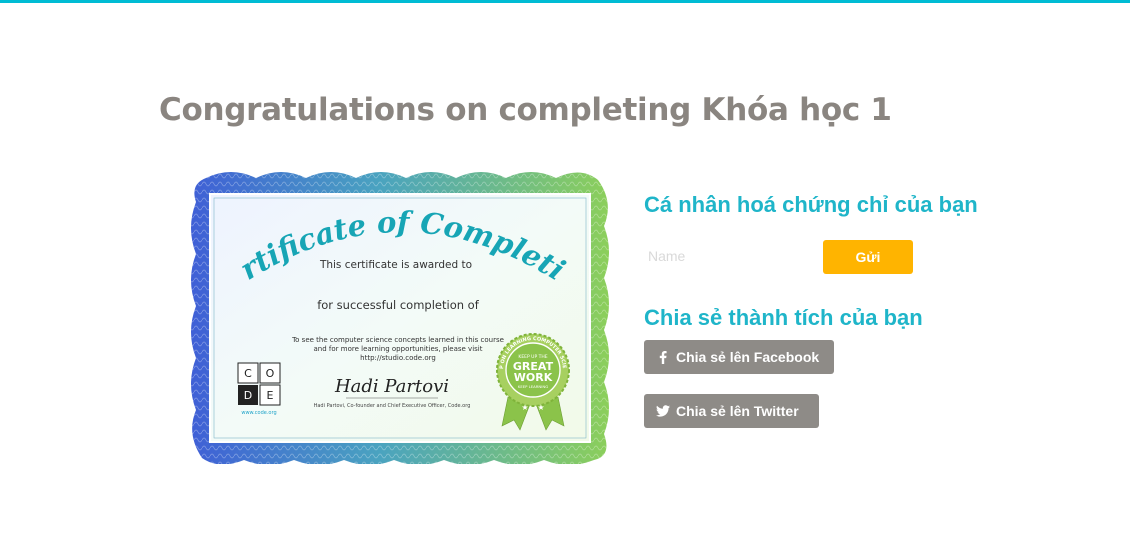 Image resolution: width=1130 pixels, height=544 pixels. I want to click on signature: Hadi Partovi, so click(391, 386).